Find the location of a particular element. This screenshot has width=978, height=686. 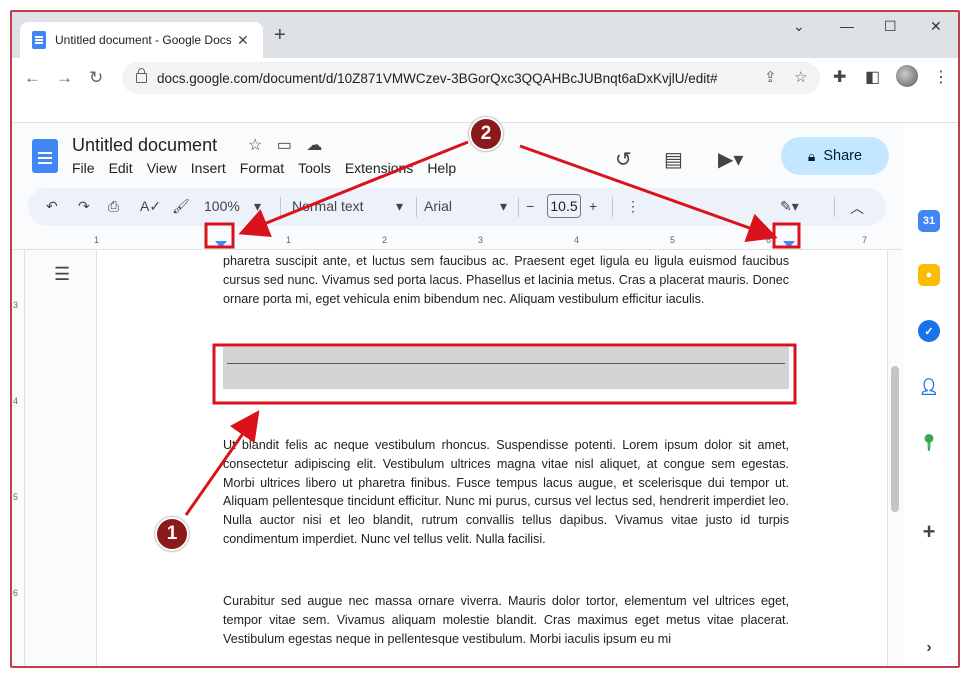

side-panel: 31 ● ✓ 👤︎ 📍︎ + › is located at coordinates (931, 394).